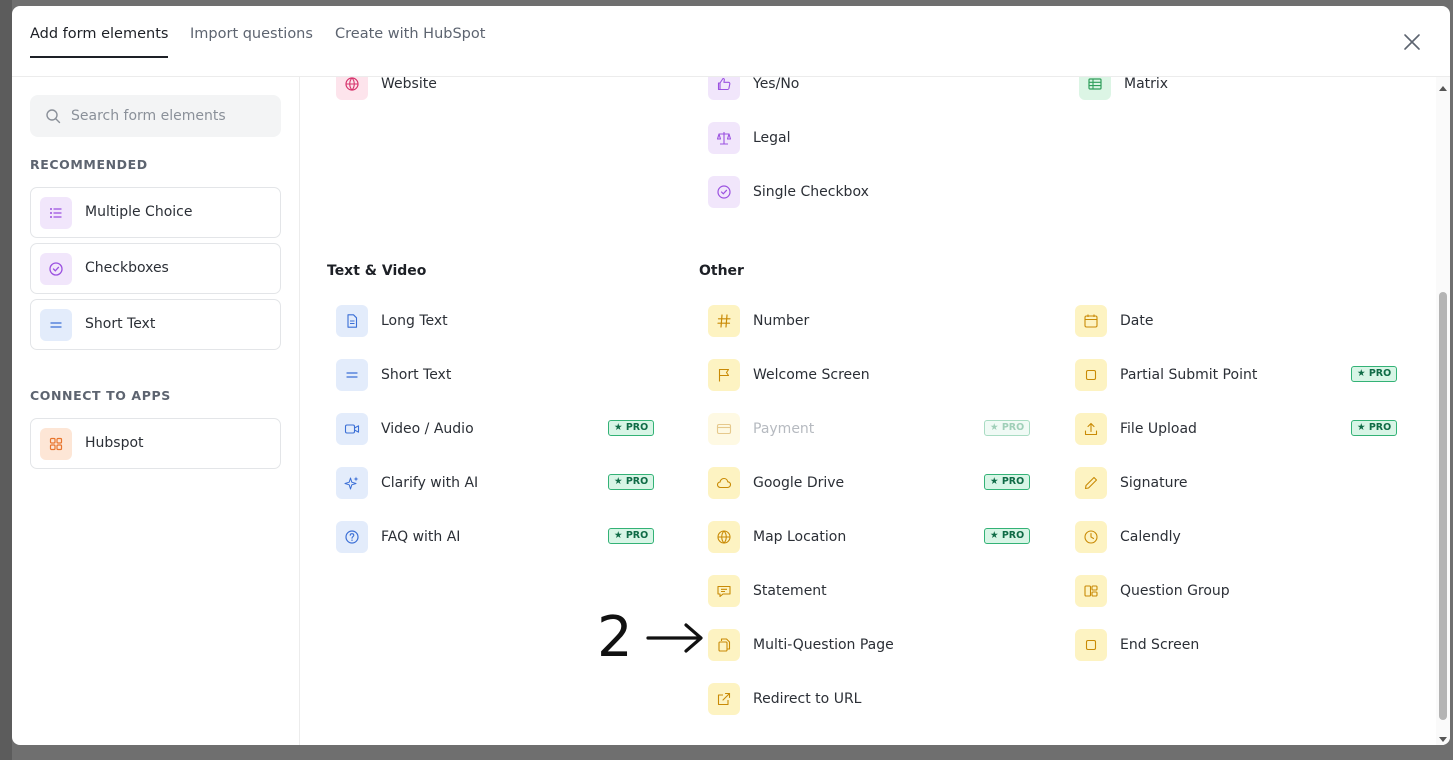  Describe the element at coordinates (114, 443) in the screenshot. I see `app-label: Hubspot` at that location.